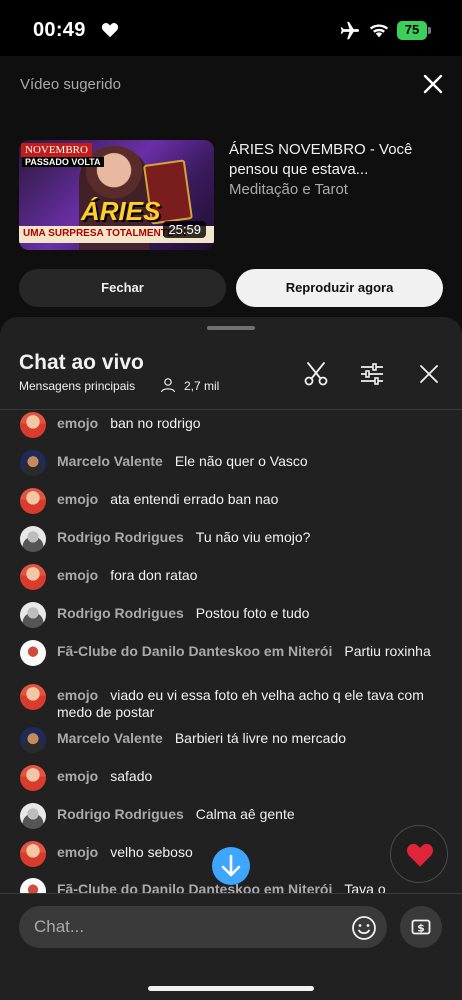  What do you see at coordinates (429, 374) in the screenshot?
I see `close-chat-icon` at bounding box center [429, 374].